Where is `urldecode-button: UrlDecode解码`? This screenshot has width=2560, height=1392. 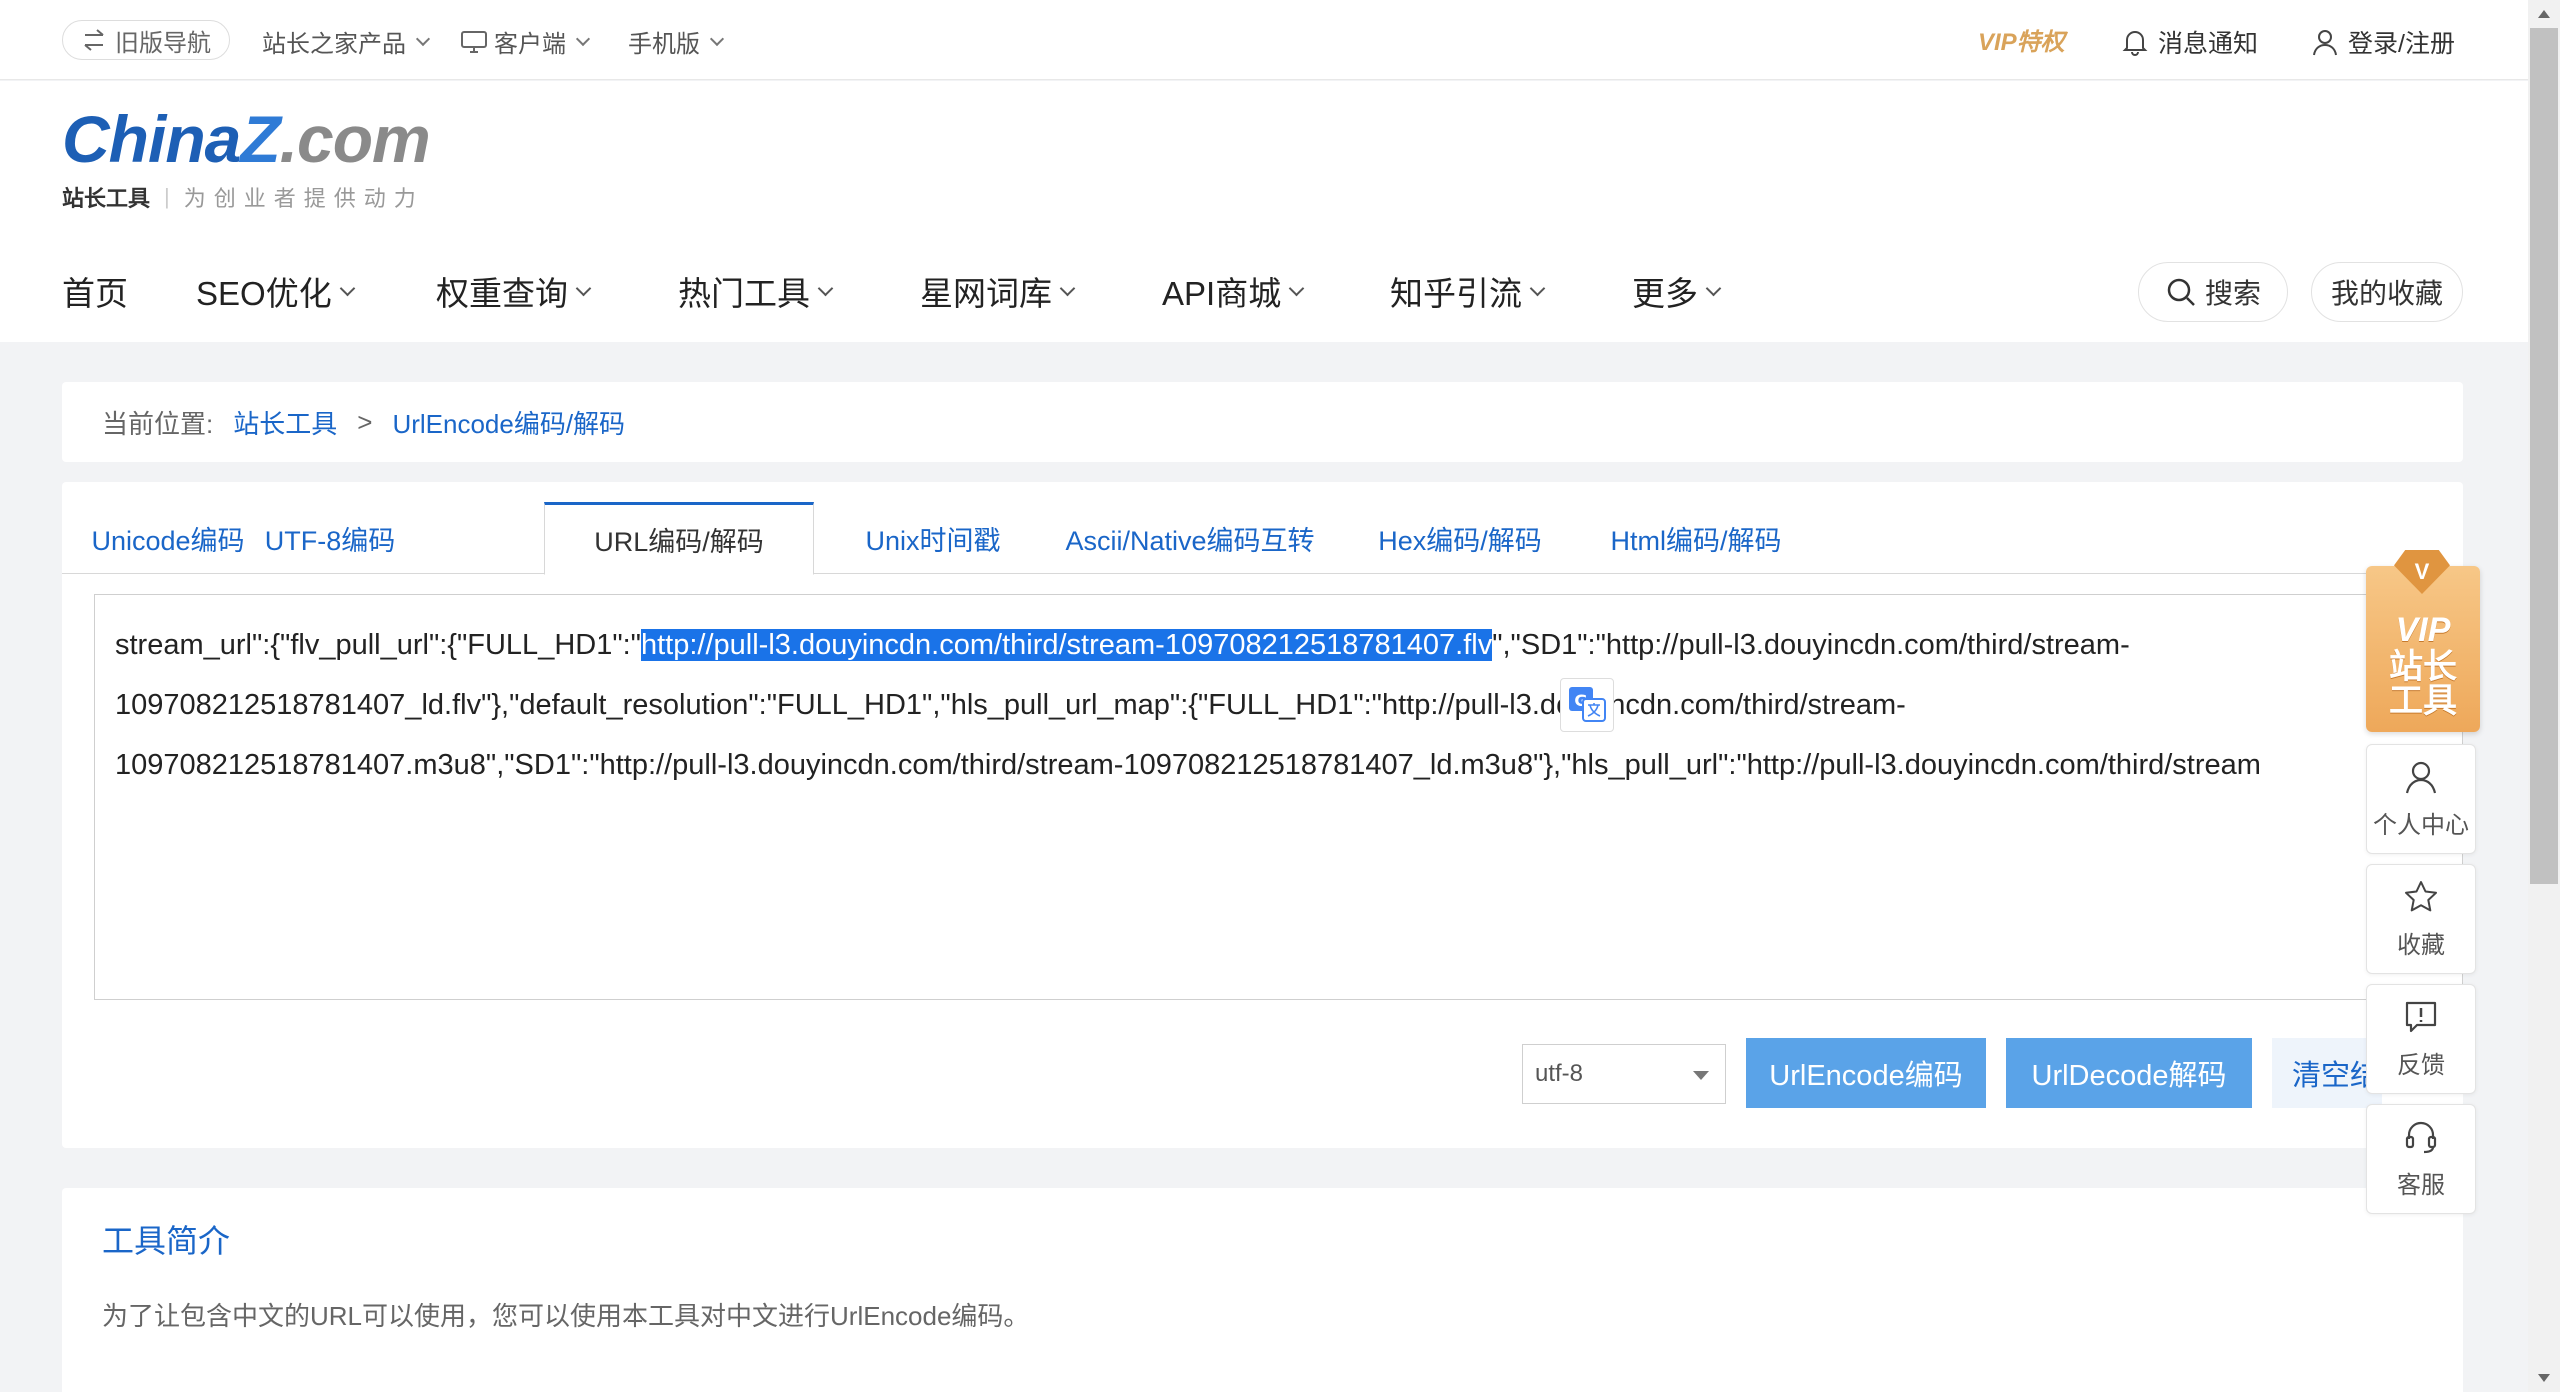
urldecode-button: UrlDecode解码 is located at coordinates (2129, 1073).